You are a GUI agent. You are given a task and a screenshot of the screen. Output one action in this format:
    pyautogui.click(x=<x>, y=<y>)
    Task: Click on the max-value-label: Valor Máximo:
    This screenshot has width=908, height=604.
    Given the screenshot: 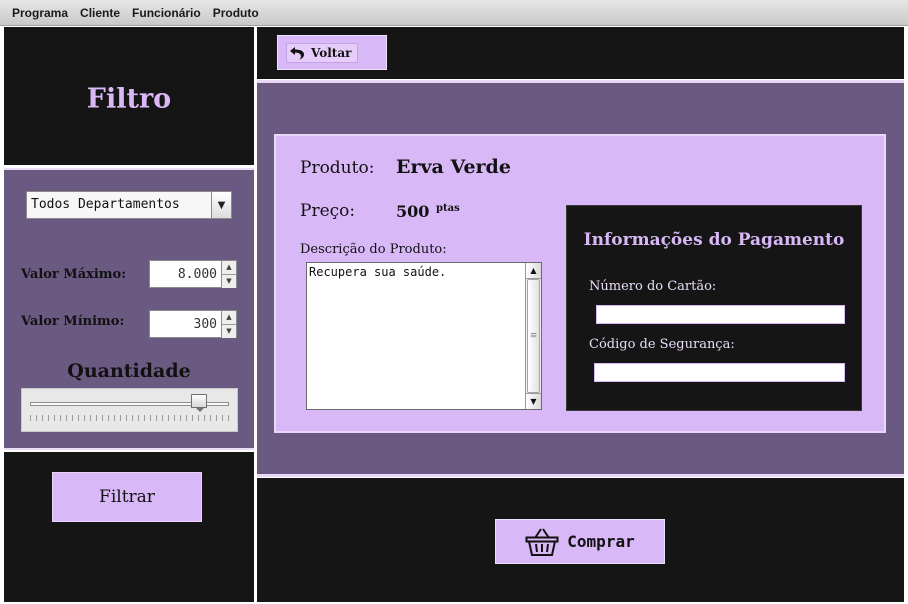 What is the action you would take?
    pyautogui.click(x=74, y=274)
    